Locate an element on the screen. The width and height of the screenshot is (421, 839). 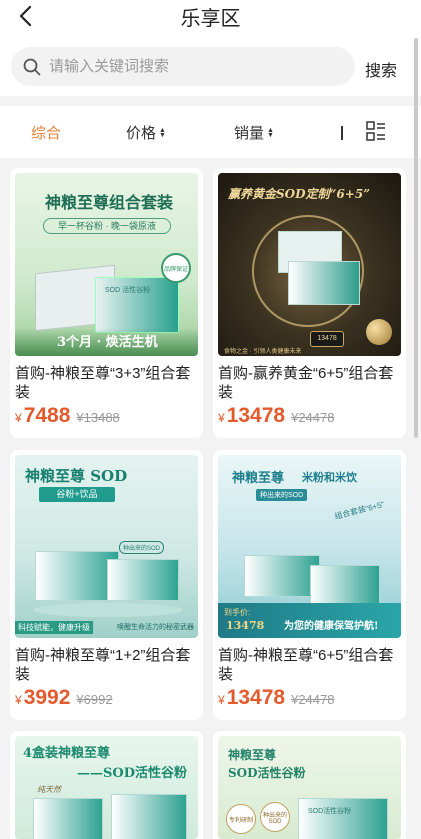
image-slogan: 为您的健康保驾护航! is located at coordinates (331, 626).